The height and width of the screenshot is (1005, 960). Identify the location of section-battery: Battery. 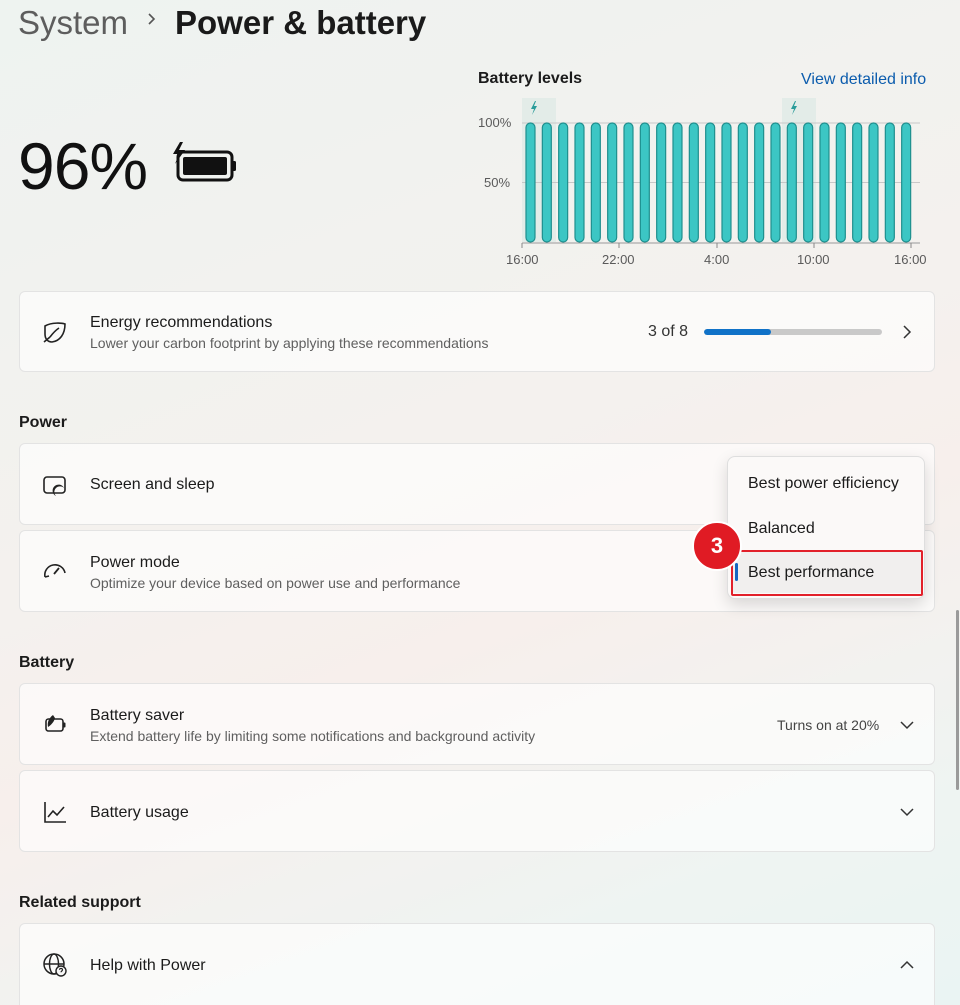
(47, 662).